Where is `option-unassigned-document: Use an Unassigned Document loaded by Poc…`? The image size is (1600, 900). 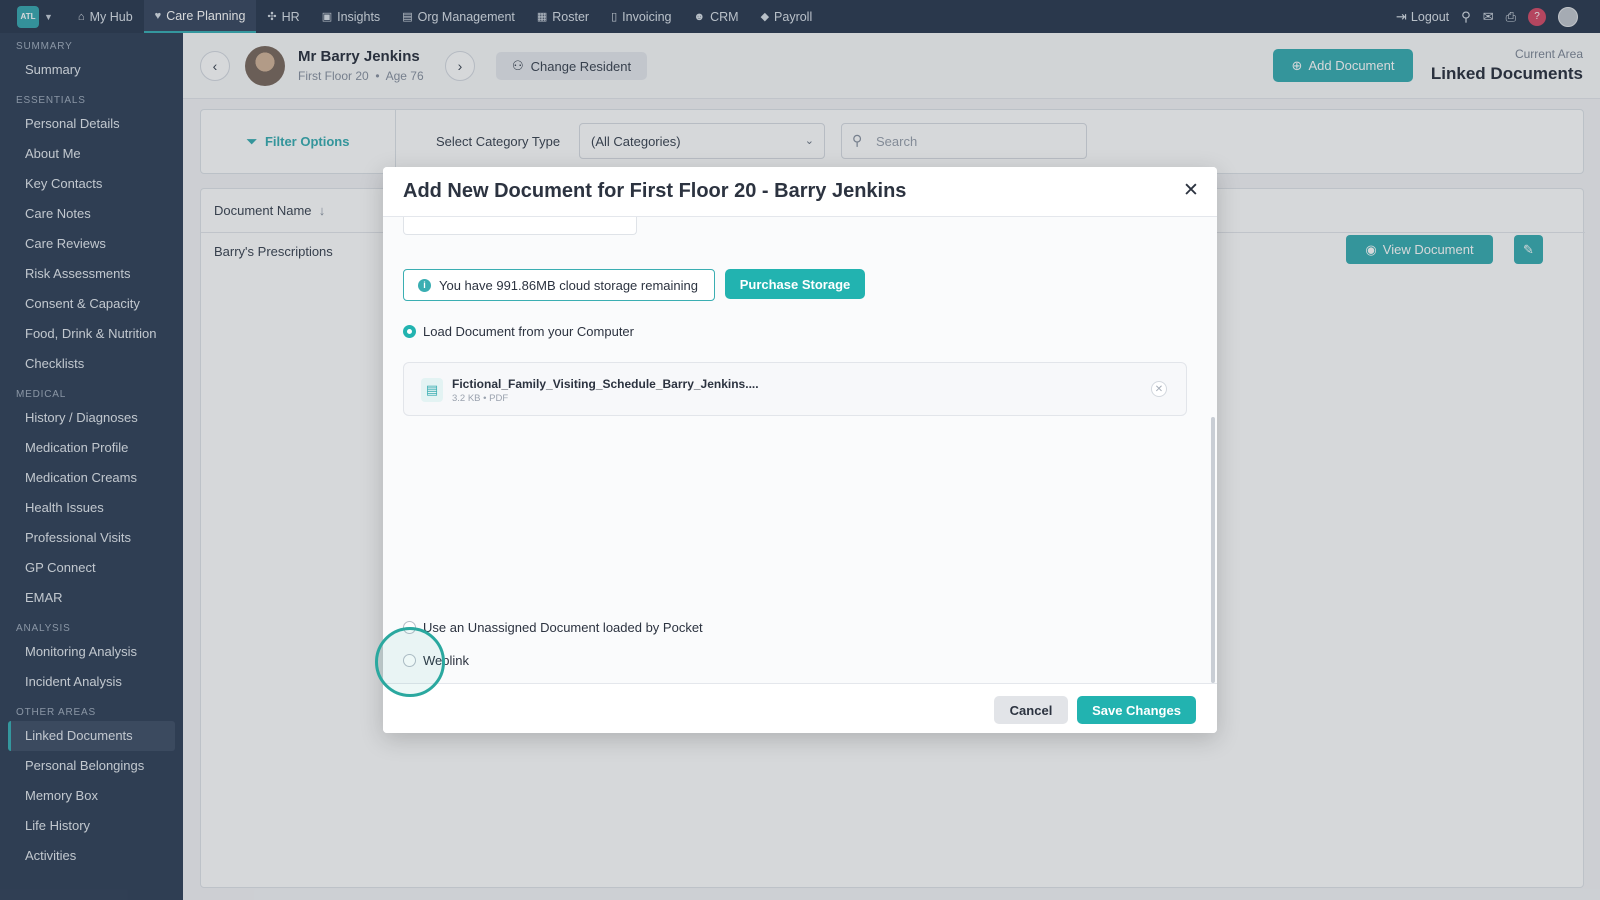
option-unassigned-document: Use an Unassigned Document loaded by Poc… is located at coordinates (553, 627).